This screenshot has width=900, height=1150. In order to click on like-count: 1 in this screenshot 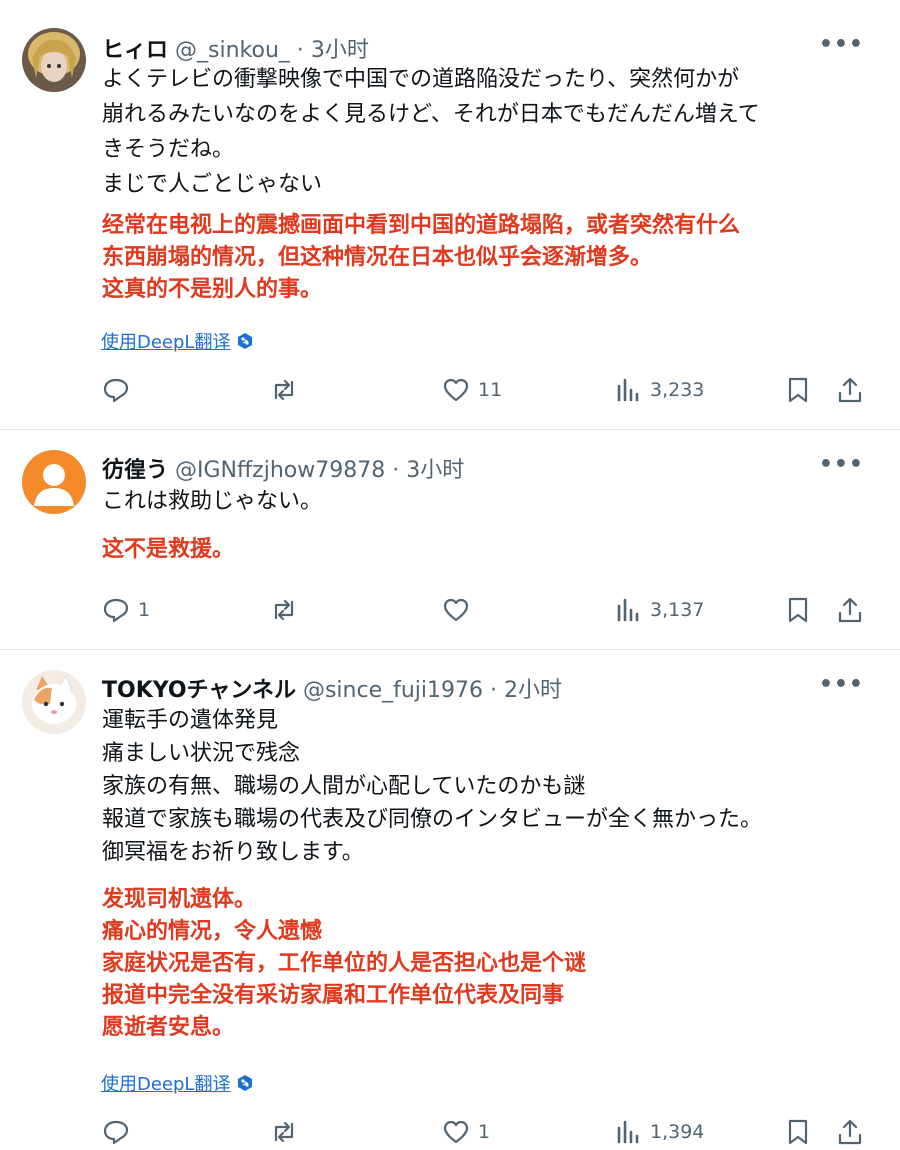, I will do `click(484, 1132)`.